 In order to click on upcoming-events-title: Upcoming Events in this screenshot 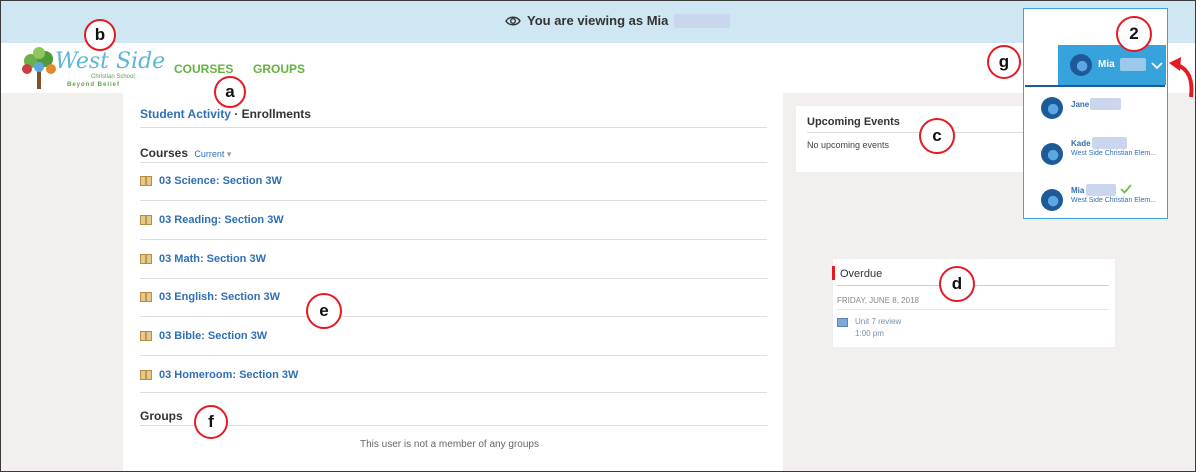, I will do `click(853, 122)`.